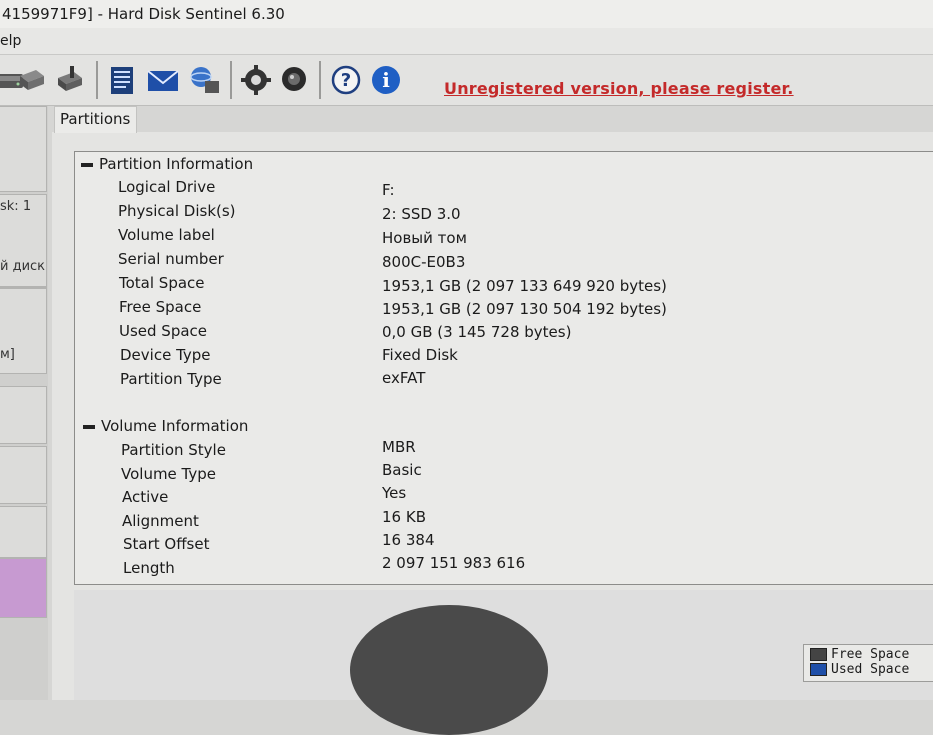  I want to click on row-label: Alignment, so click(160, 521).